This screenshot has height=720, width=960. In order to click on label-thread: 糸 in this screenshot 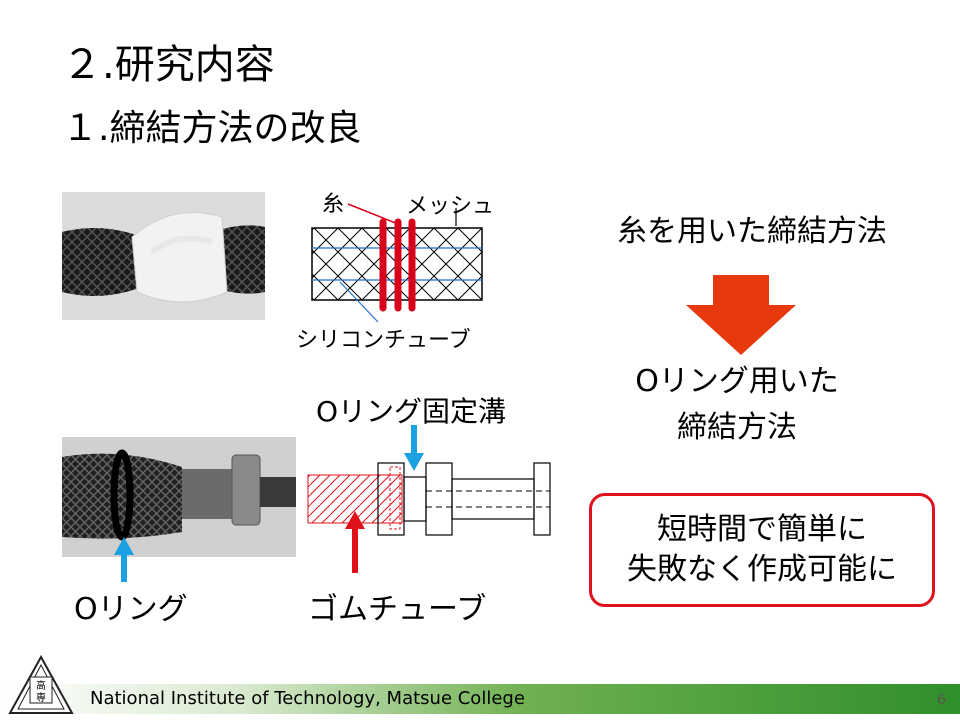, I will do `click(333, 204)`.